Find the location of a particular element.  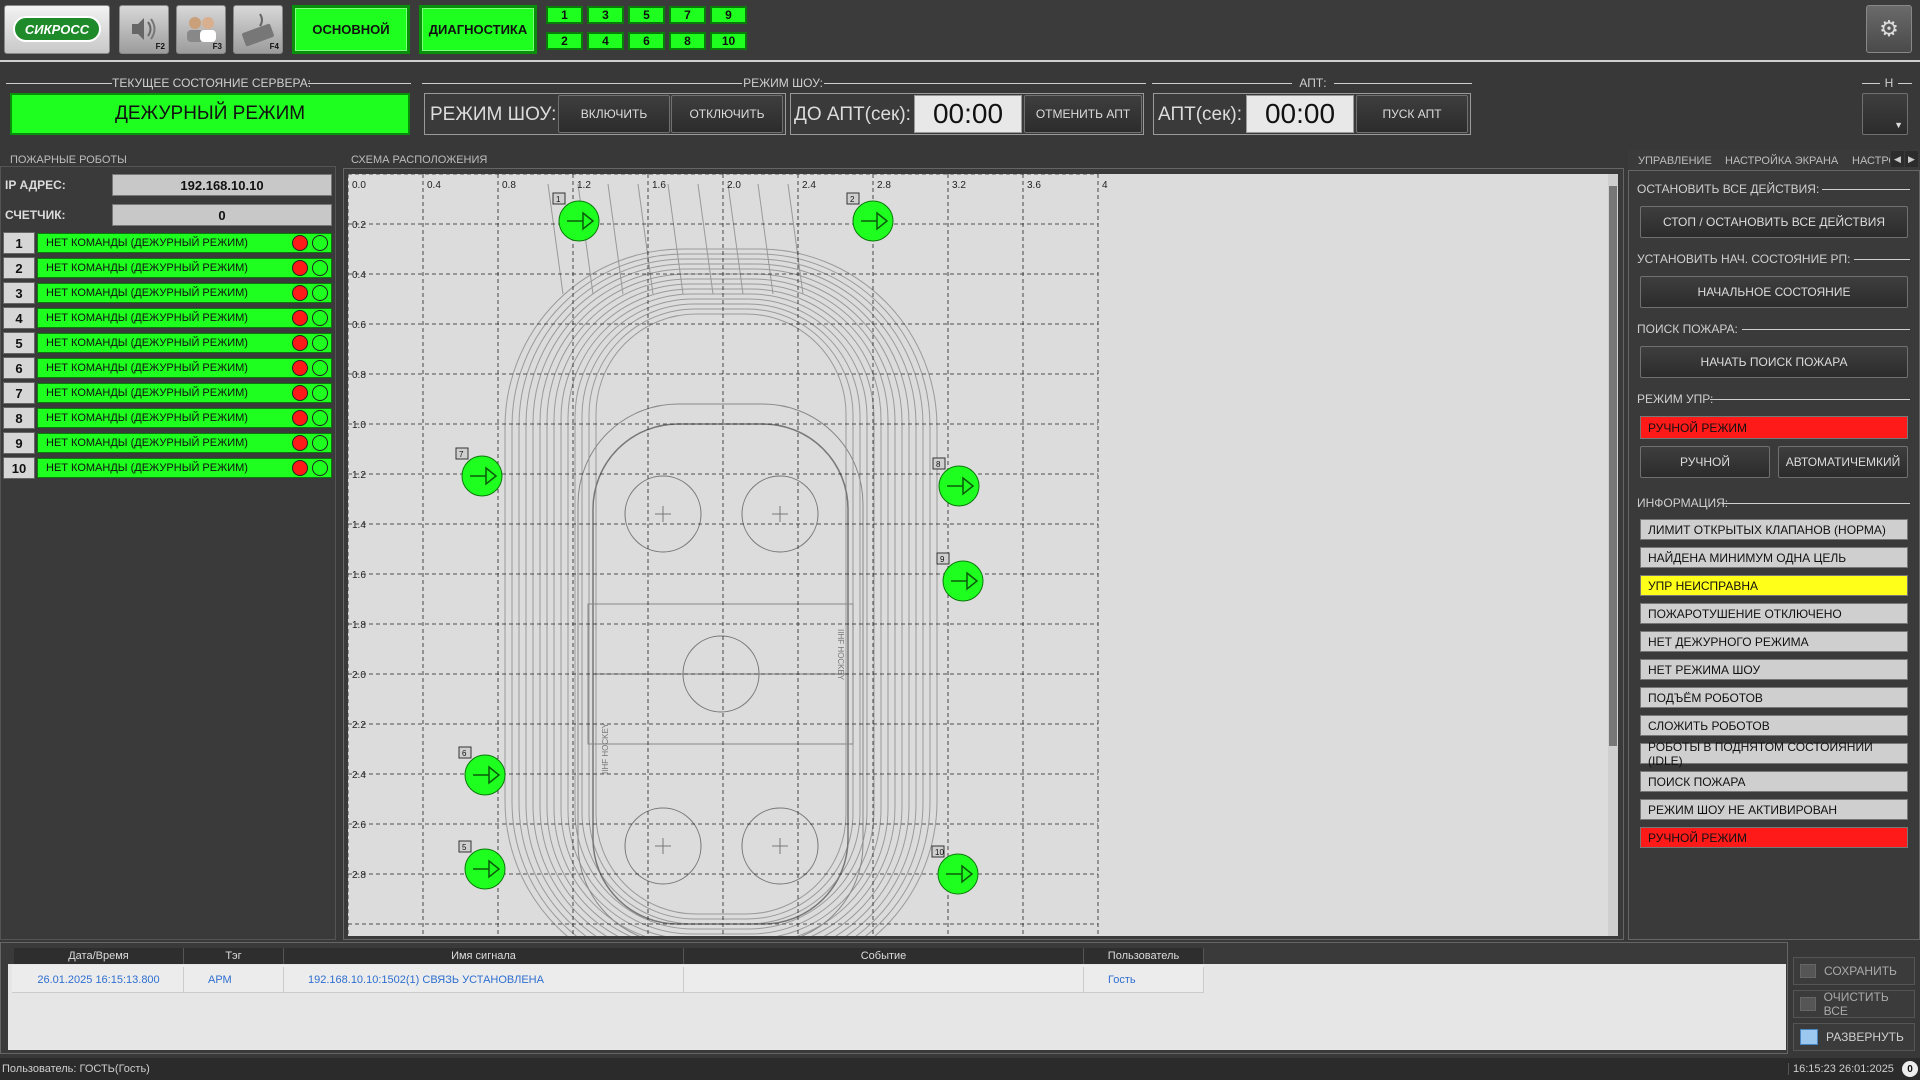

expand-log-button: РАЗВЕРНУТЬ is located at coordinates (1854, 1037).